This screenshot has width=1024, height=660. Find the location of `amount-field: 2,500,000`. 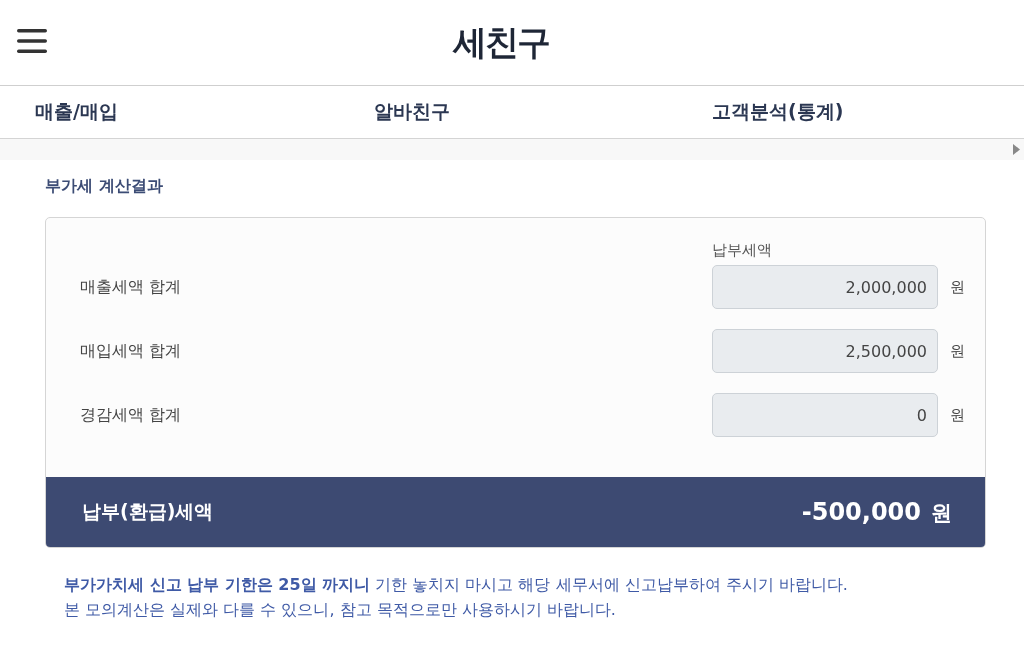

amount-field: 2,500,000 is located at coordinates (825, 351).